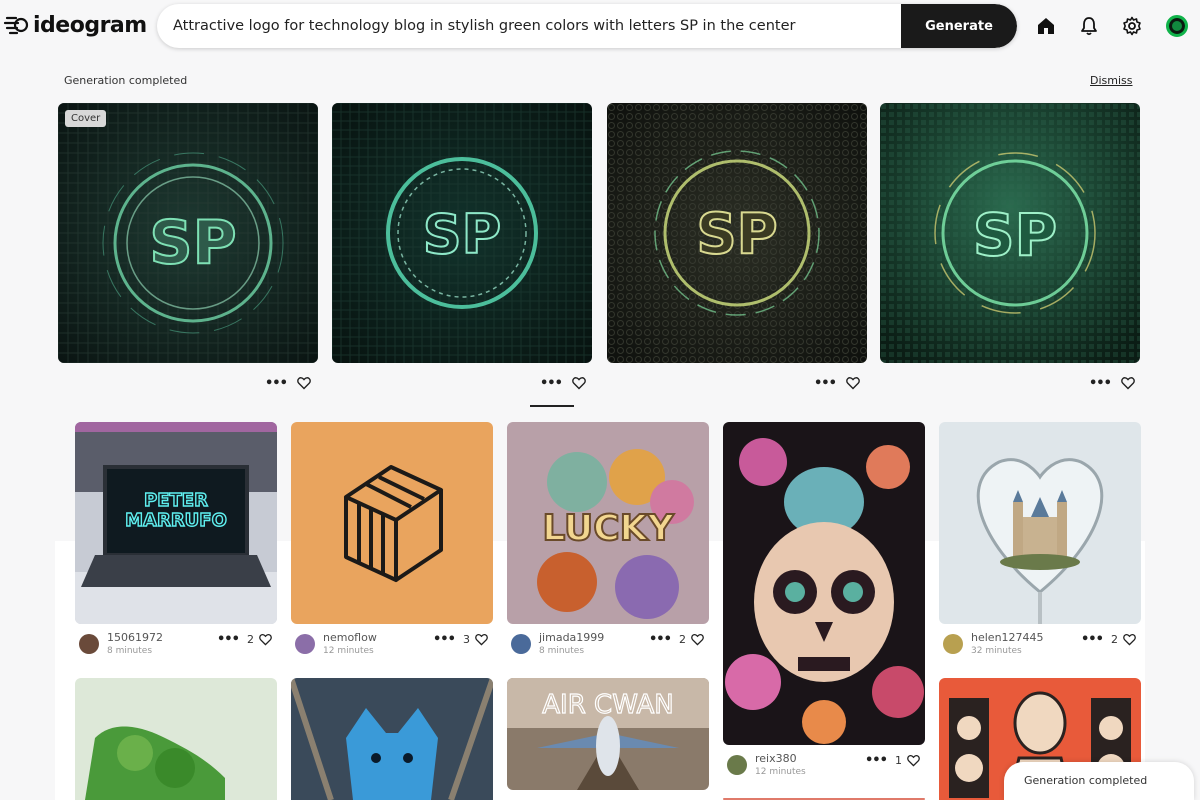 Image resolution: width=1200 pixels, height=800 pixels. I want to click on username: helen127445, so click(1007, 637).